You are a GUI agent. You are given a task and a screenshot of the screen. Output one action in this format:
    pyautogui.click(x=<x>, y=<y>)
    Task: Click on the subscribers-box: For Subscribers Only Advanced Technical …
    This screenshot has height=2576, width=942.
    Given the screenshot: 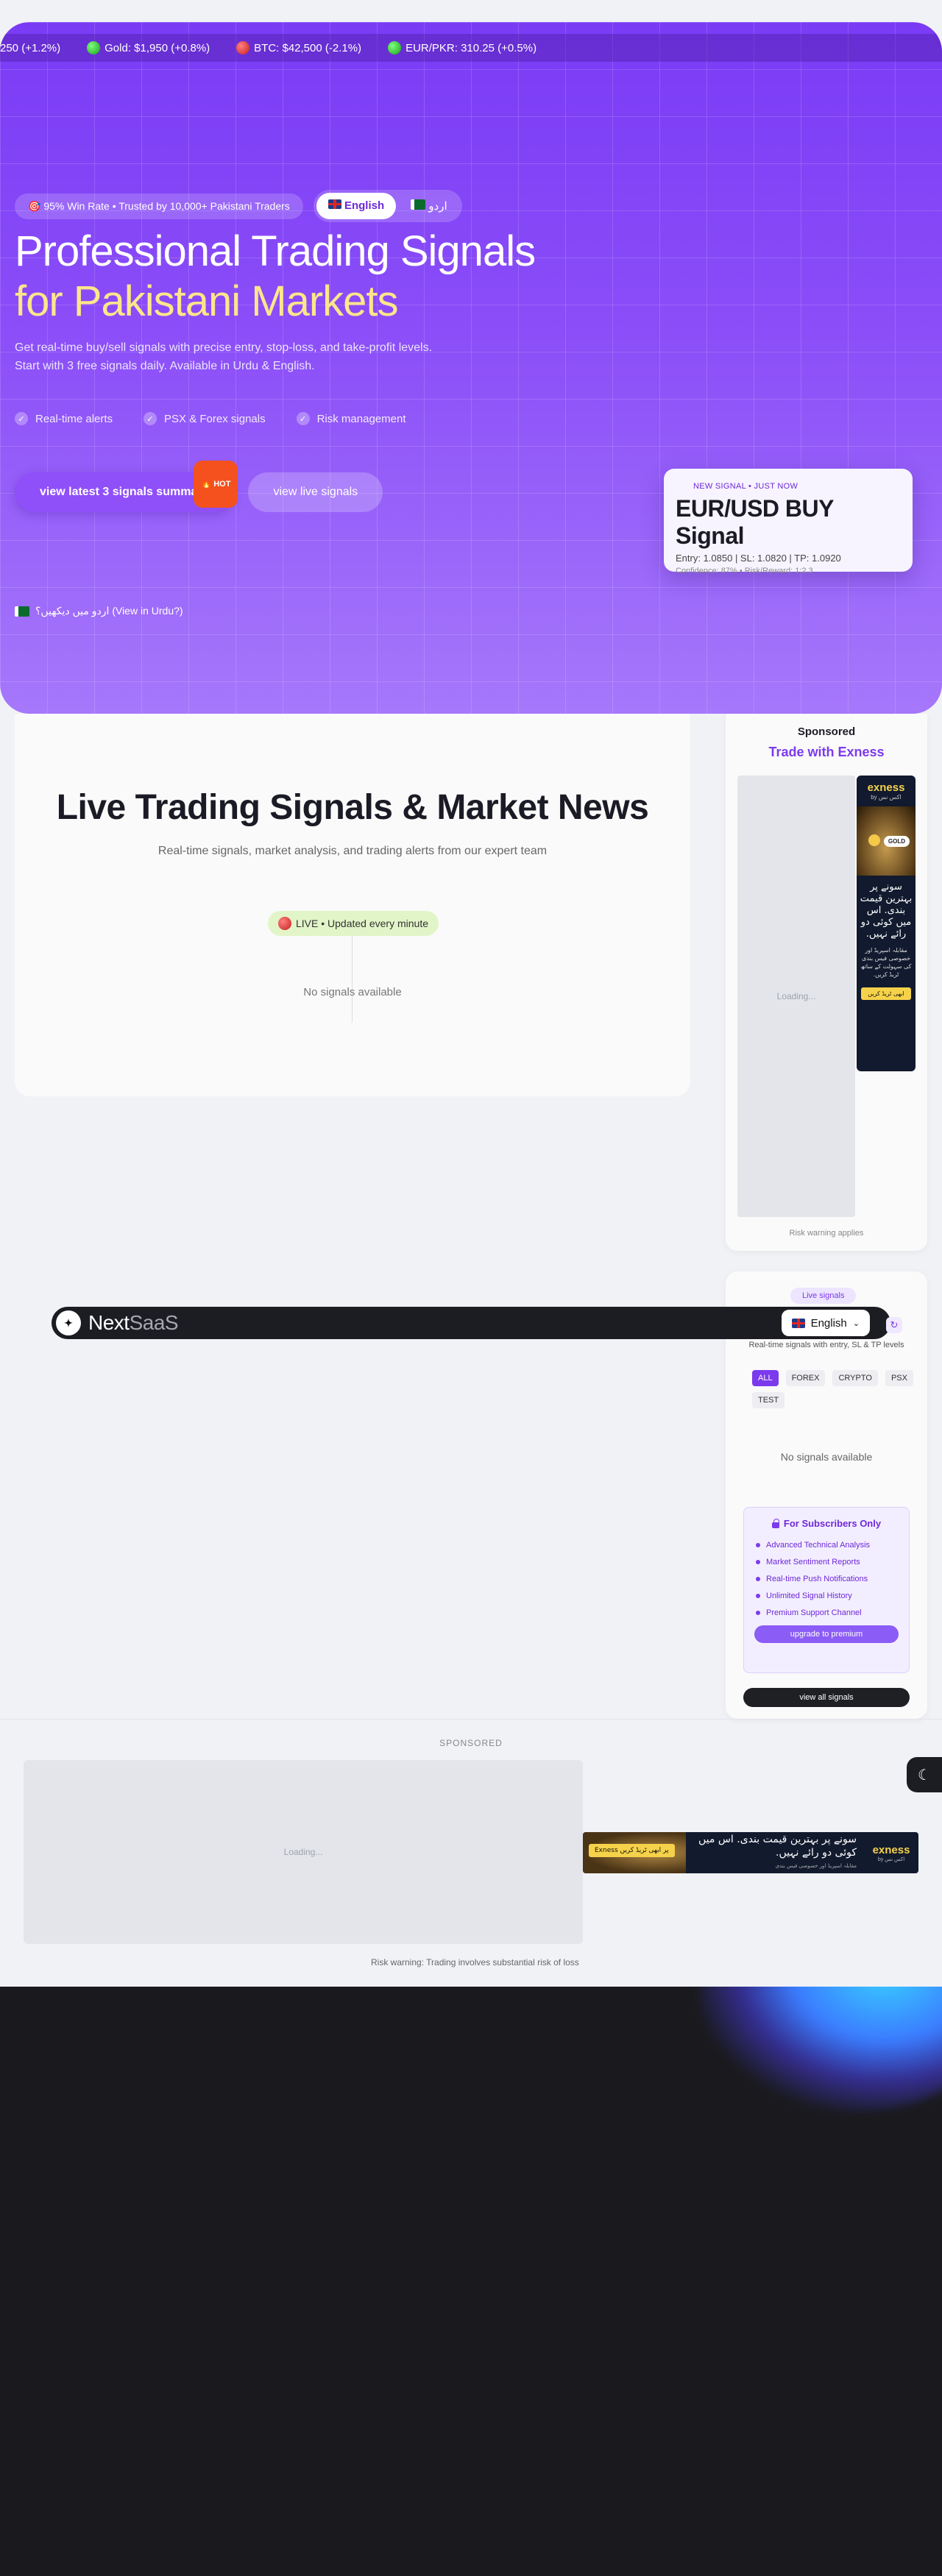 What is the action you would take?
    pyautogui.click(x=826, y=1590)
    